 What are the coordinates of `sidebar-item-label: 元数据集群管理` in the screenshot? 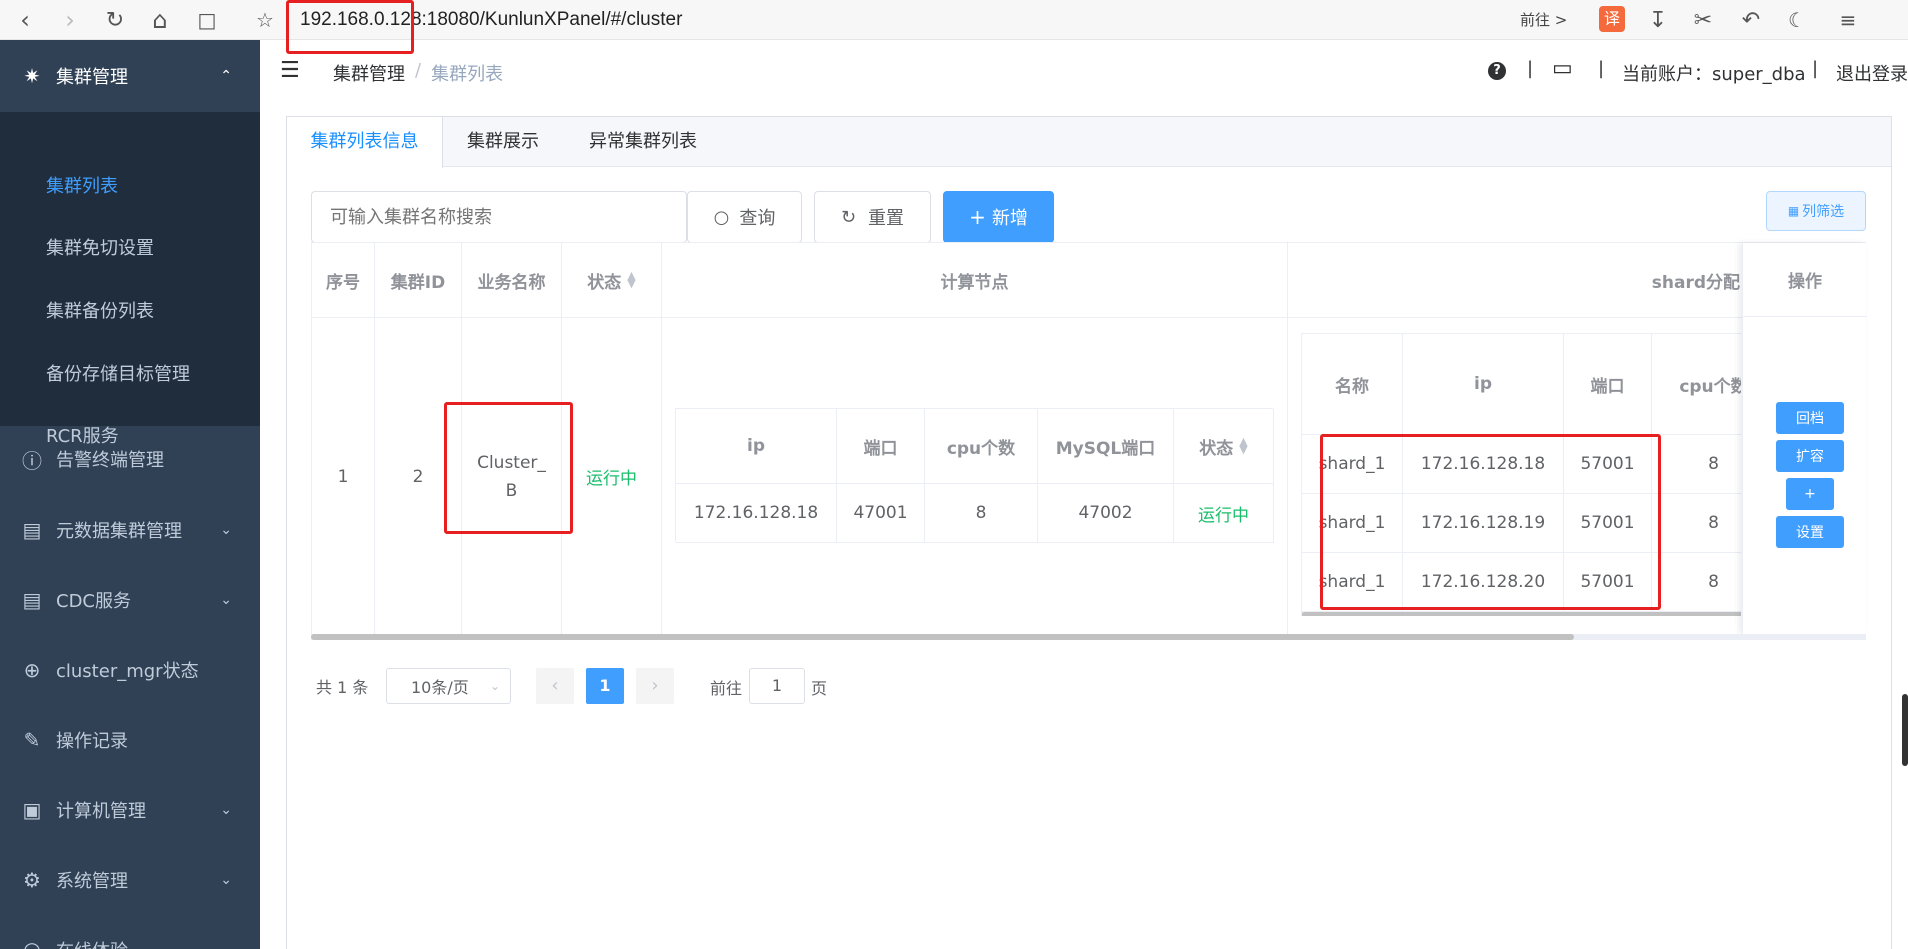 It's located at (119, 531).